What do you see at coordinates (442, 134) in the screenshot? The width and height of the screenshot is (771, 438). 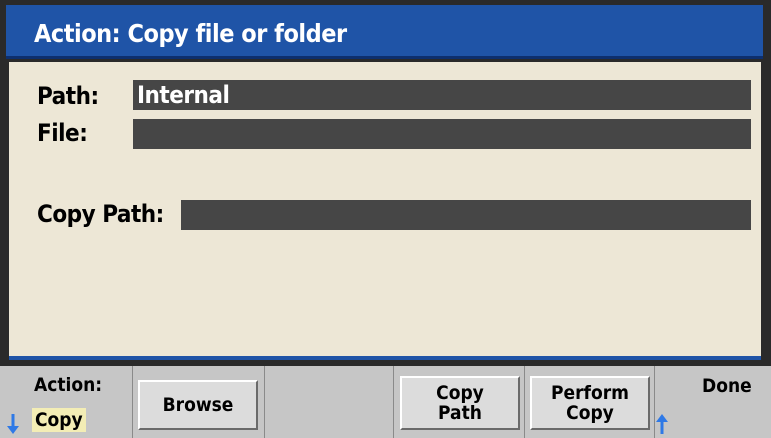 I see `file-field` at bounding box center [442, 134].